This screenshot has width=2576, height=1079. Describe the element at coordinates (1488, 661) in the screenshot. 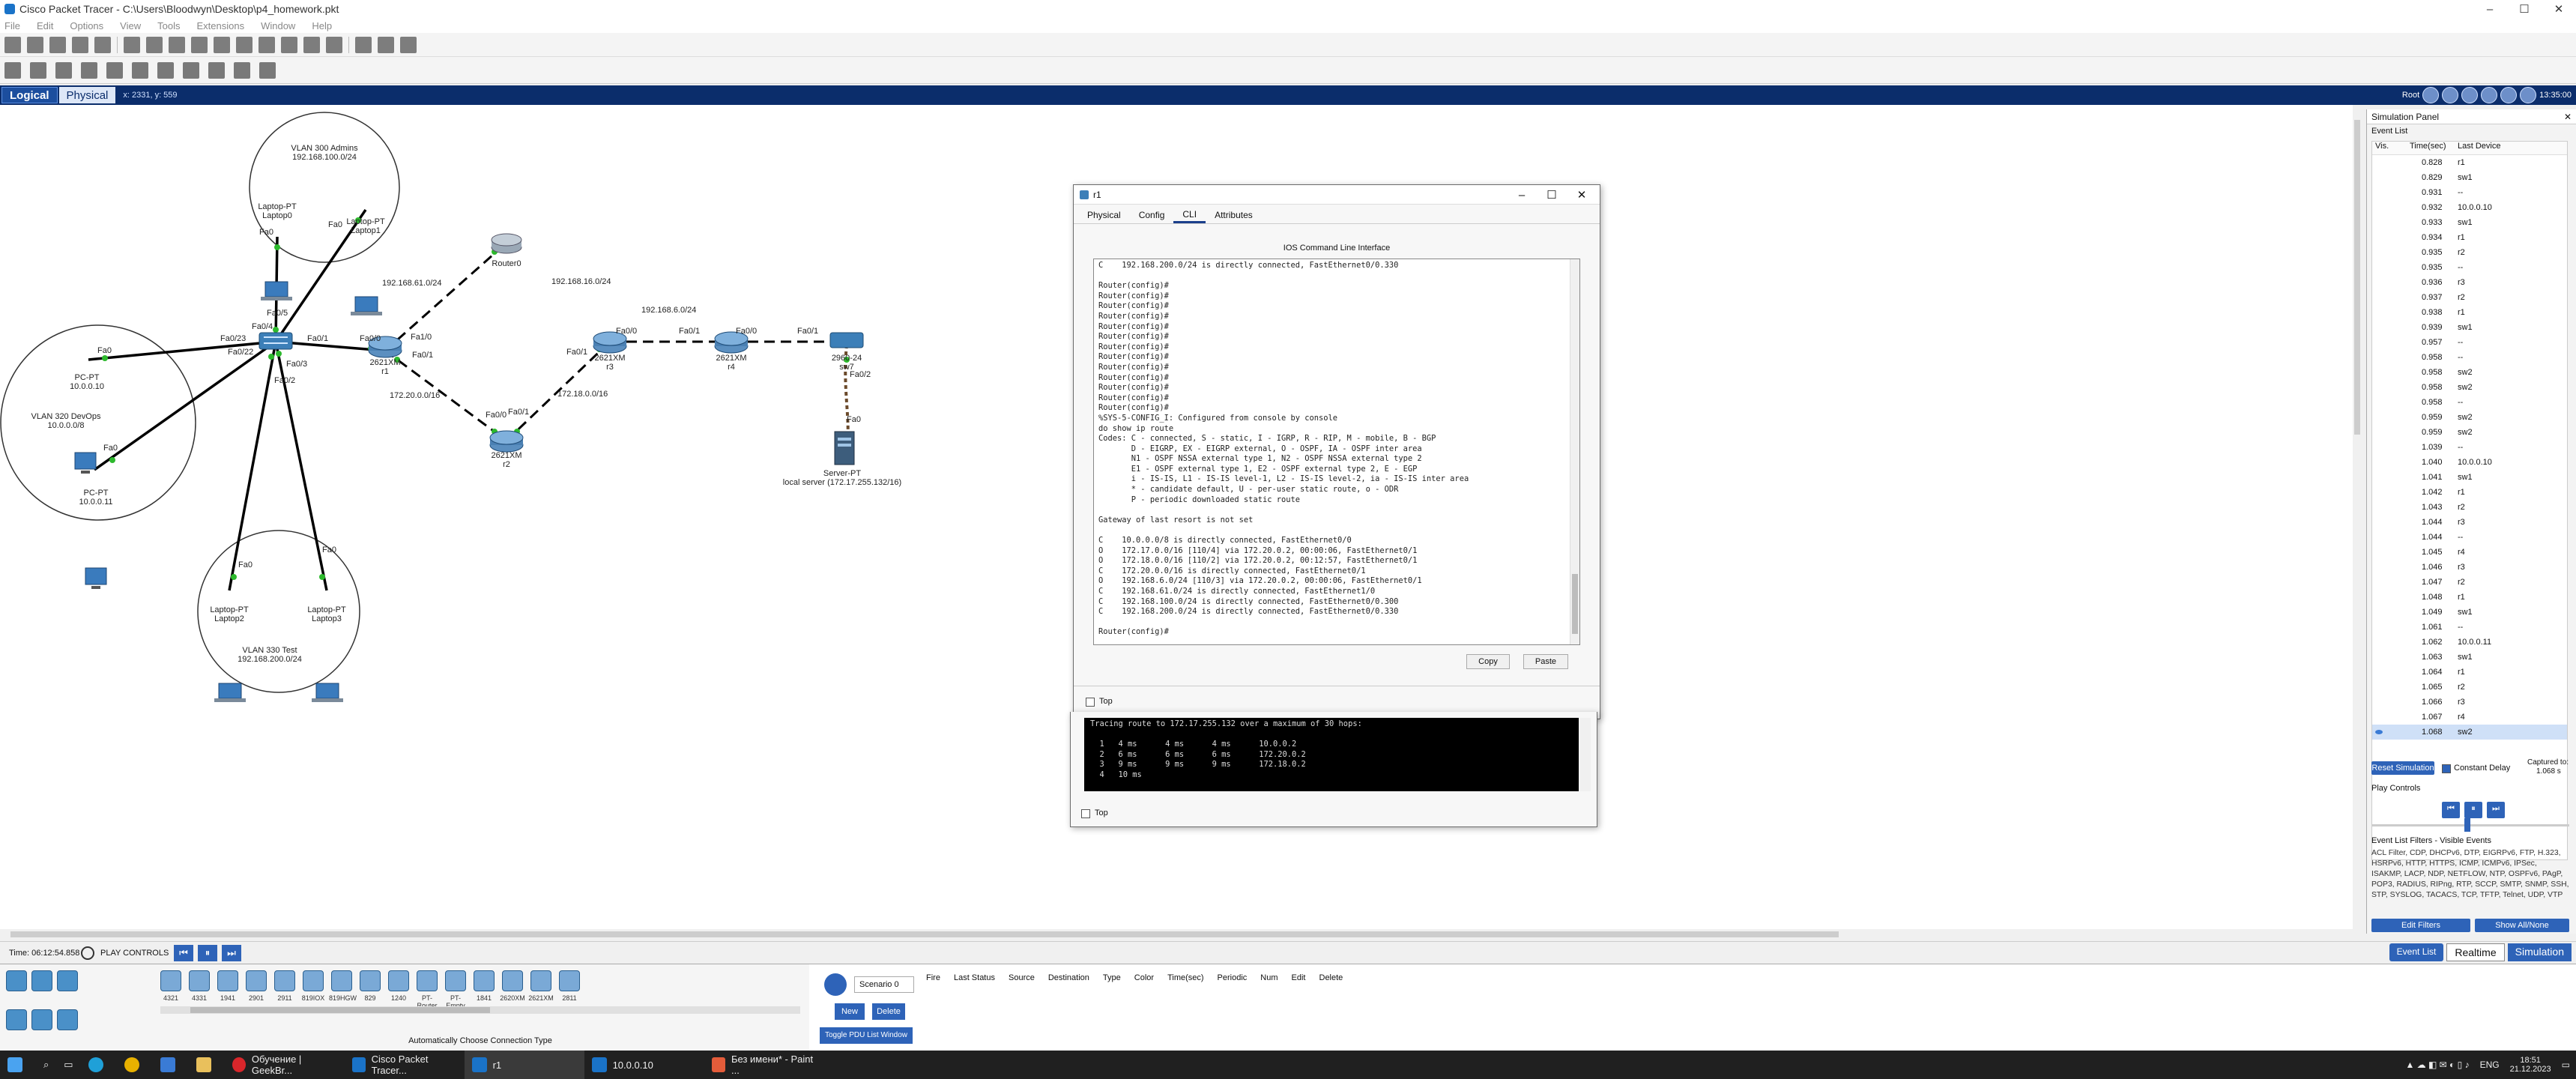

I see `copy-button: Copy` at that location.